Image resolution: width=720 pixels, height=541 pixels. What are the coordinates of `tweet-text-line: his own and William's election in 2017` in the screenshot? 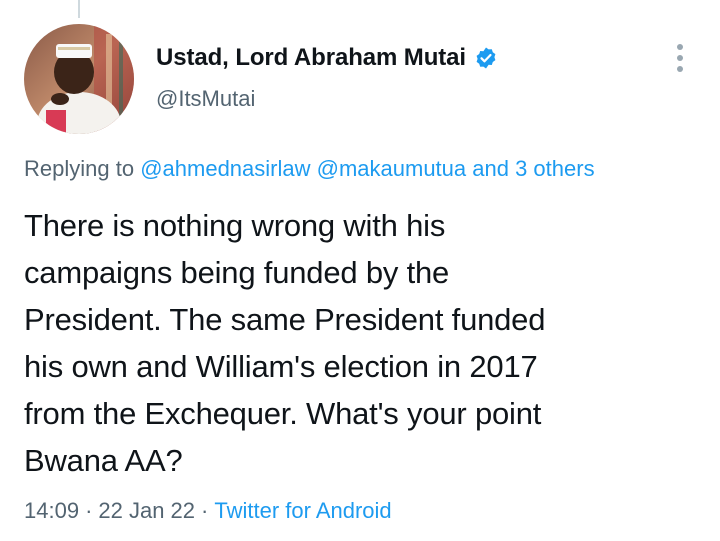 It's located at (281, 366).